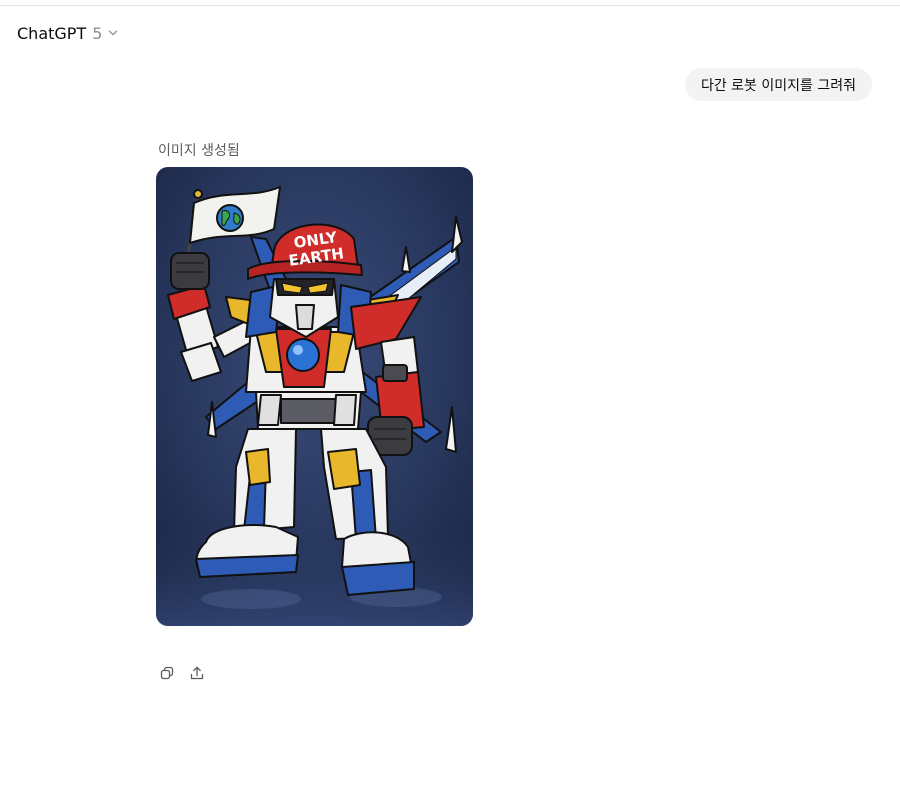 Image resolution: width=900 pixels, height=788 pixels. Describe the element at coordinates (182, 675) in the screenshot. I see `message-actions` at that location.